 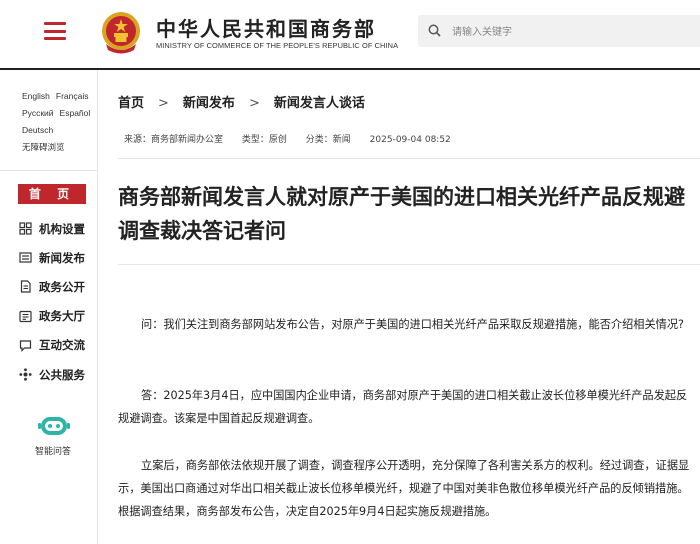 What do you see at coordinates (36, 96) in the screenshot?
I see `lang-english-link: English` at bounding box center [36, 96].